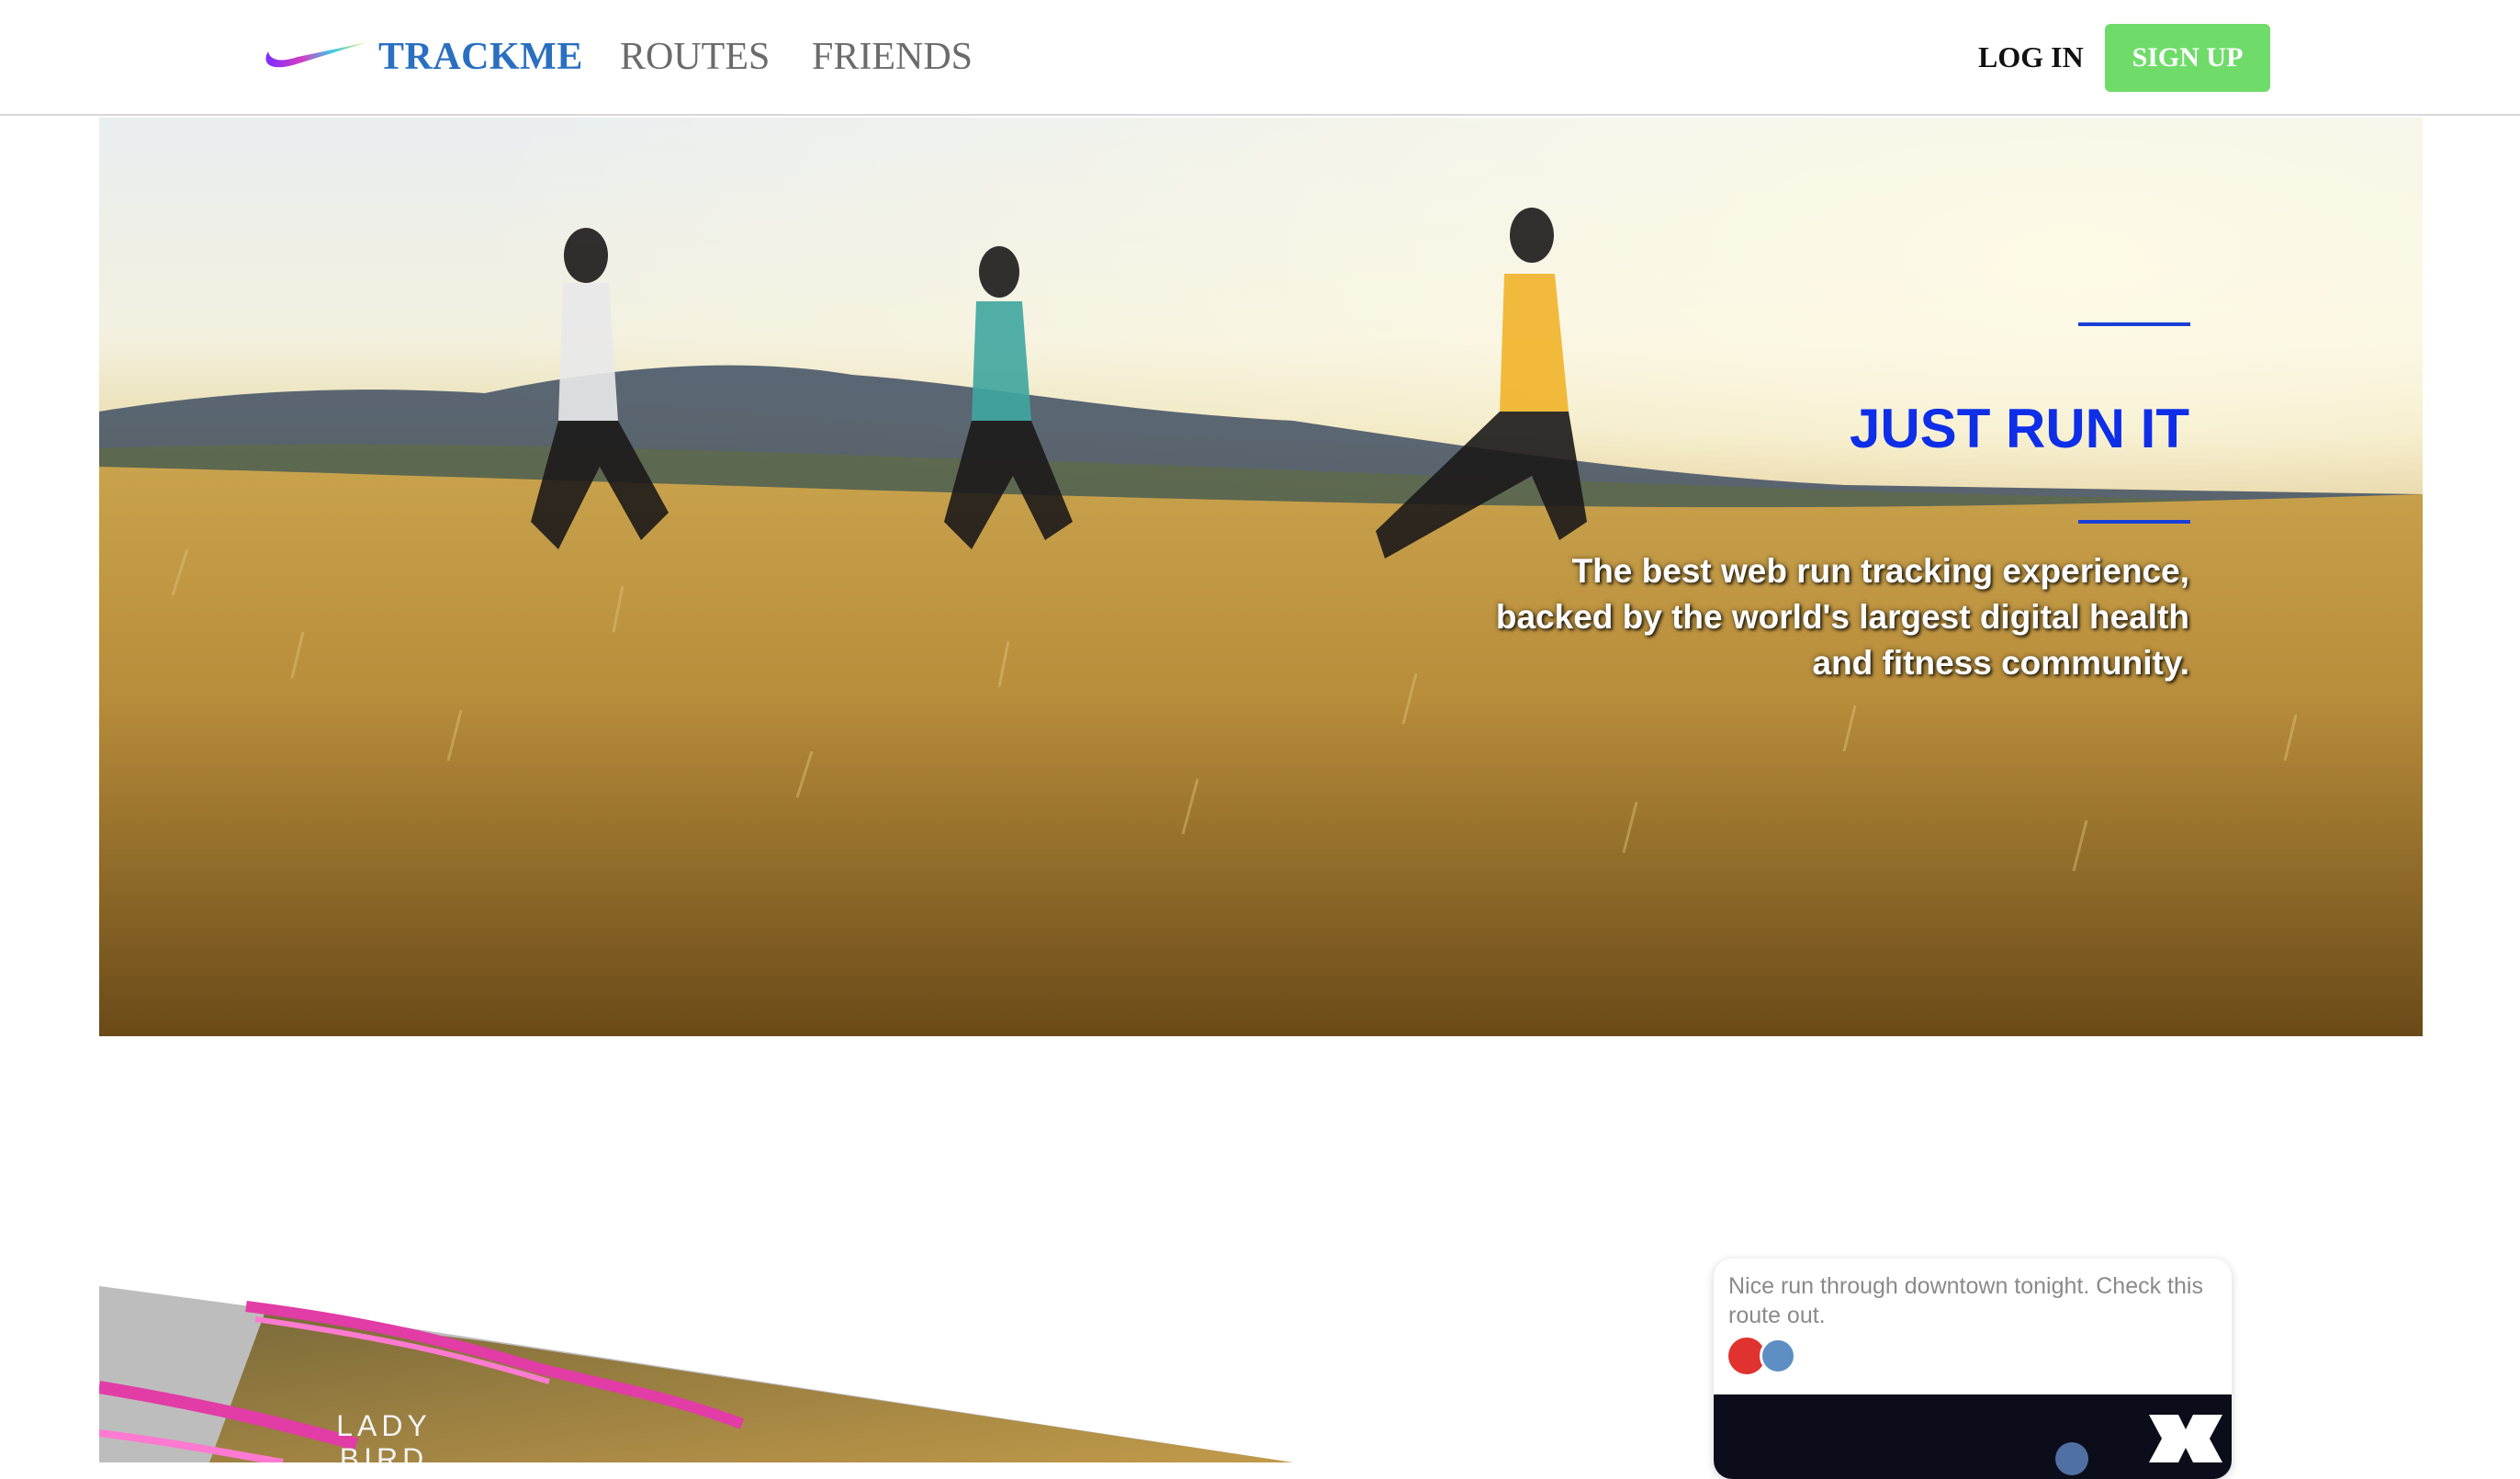  Describe the element at coordinates (1778, 1356) in the screenshot. I see `share-icon` at that location.